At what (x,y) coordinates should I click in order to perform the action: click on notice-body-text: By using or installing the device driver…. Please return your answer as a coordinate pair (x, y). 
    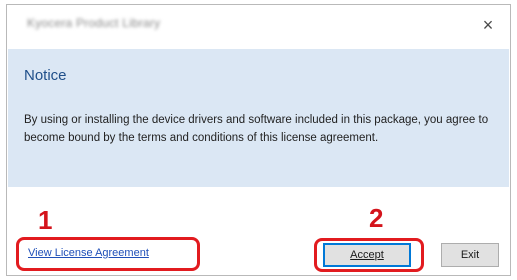
    Looking at the image, I should click on (256, 129).